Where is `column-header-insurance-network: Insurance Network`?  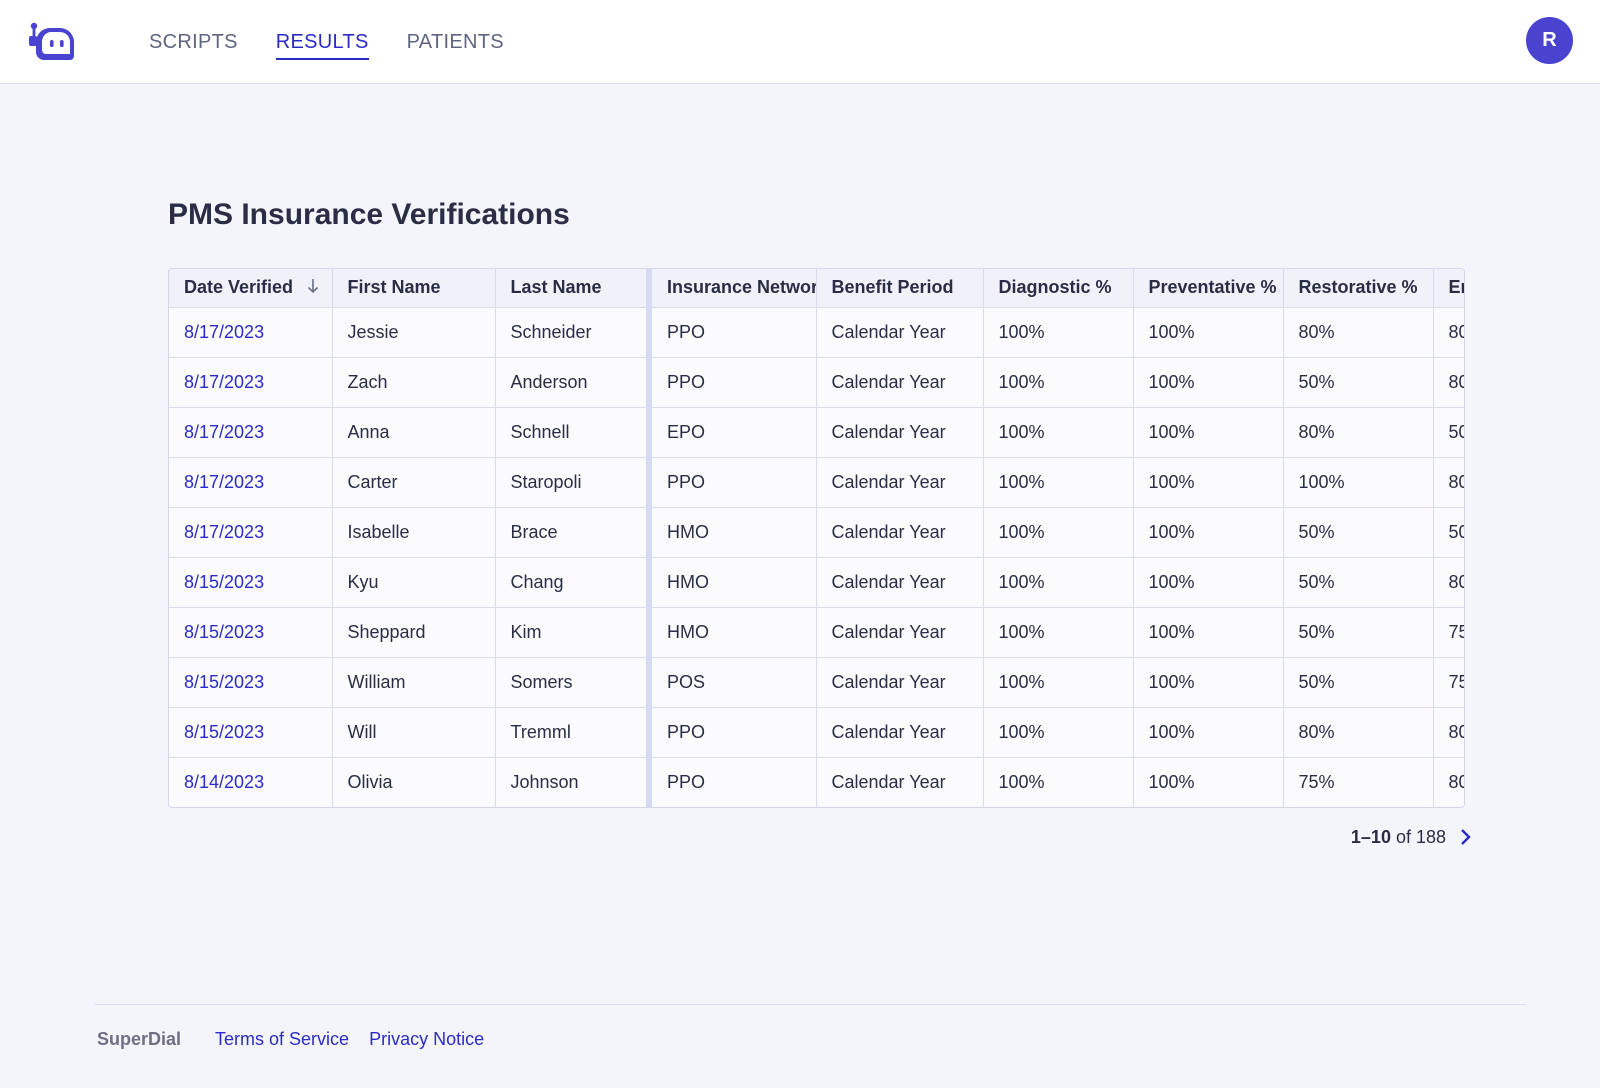
column-header-insurance-network: Insurance Network is located at coordinates (733, 288).